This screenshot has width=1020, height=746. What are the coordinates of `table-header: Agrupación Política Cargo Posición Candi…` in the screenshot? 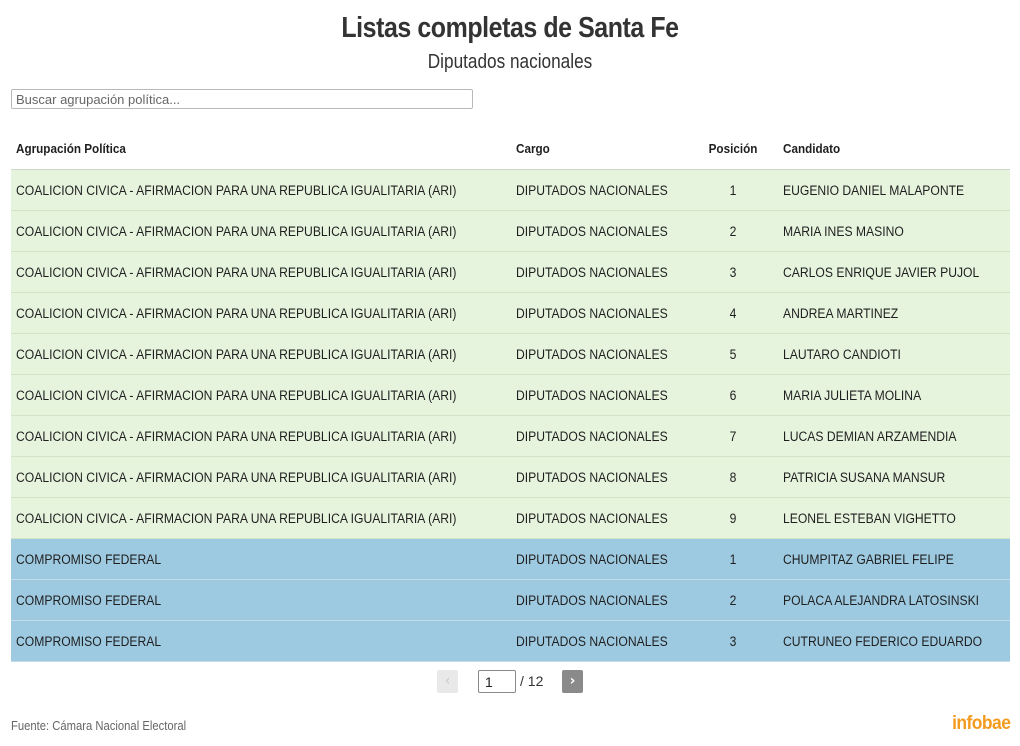 It's located at (510, 148).